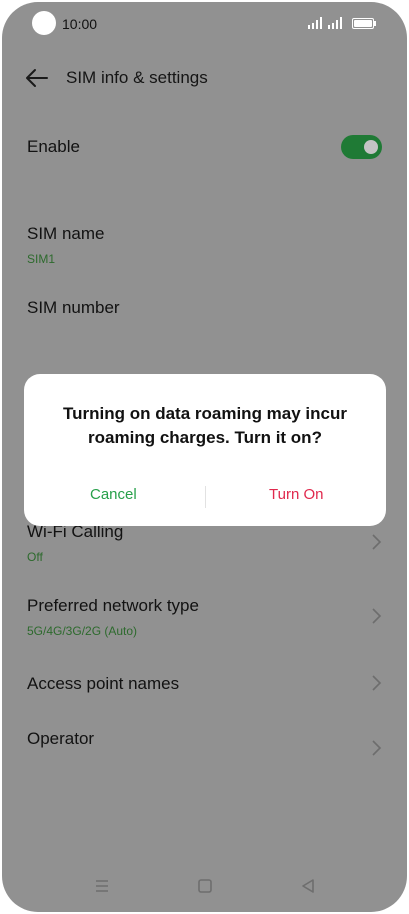 Image resolution: width=409 pixels, height=914 pixels. I want to click on battery-icon, so click(364, 23).